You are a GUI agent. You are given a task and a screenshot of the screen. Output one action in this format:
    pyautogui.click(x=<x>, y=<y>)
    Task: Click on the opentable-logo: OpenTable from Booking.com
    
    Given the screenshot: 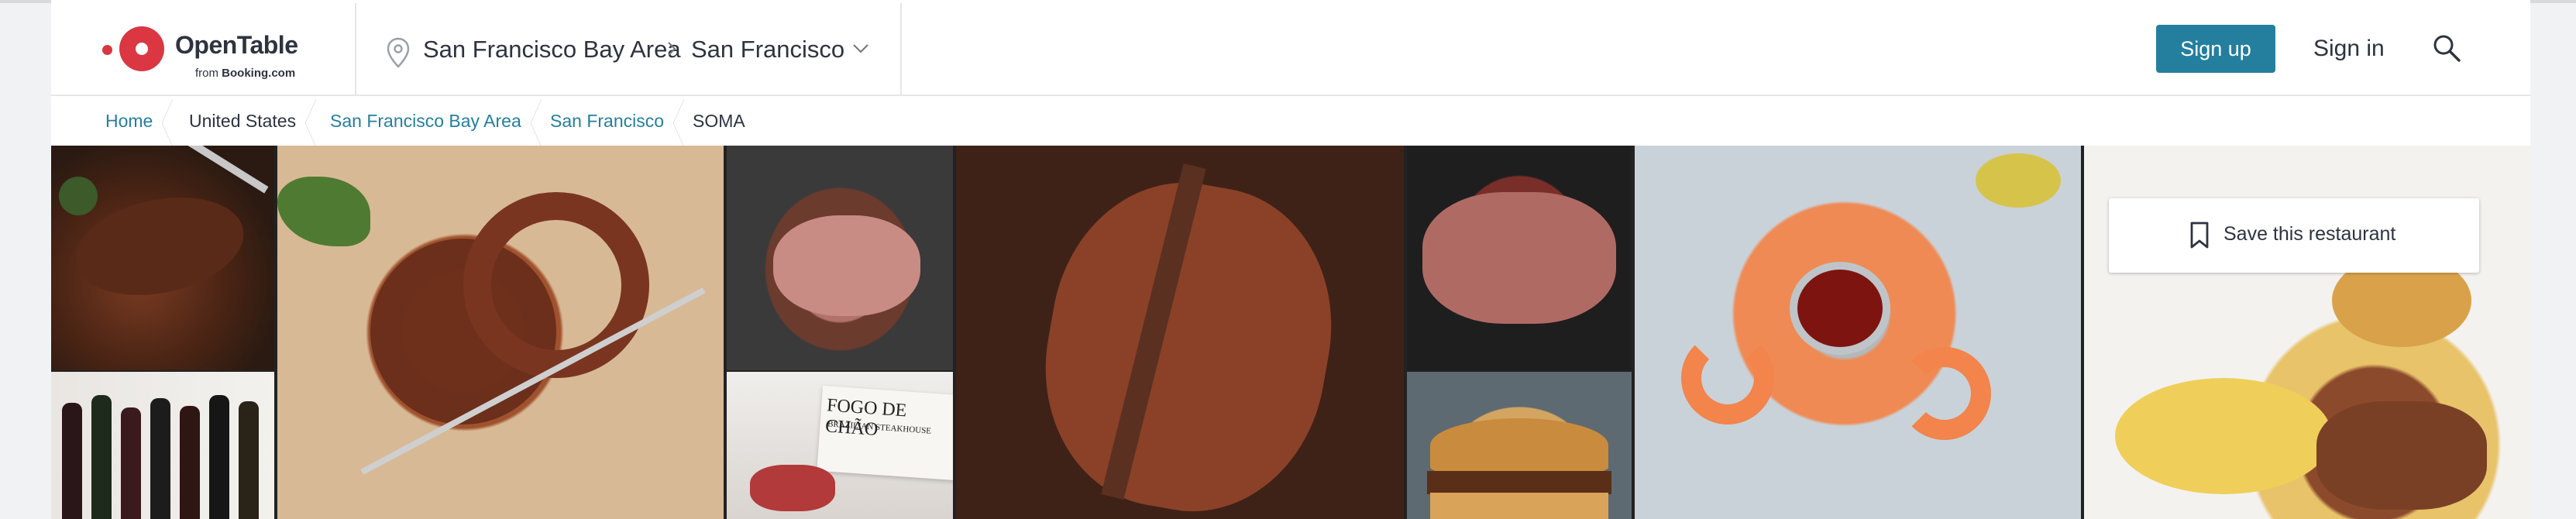 What is the action you would take?
    pyautogui.click(x=230, y=54)
    